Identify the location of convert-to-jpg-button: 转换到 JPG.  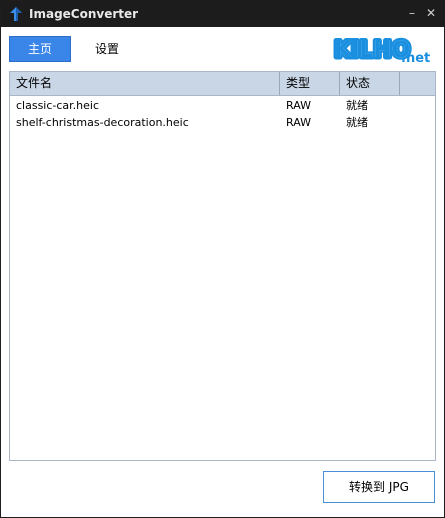
(379, 487).